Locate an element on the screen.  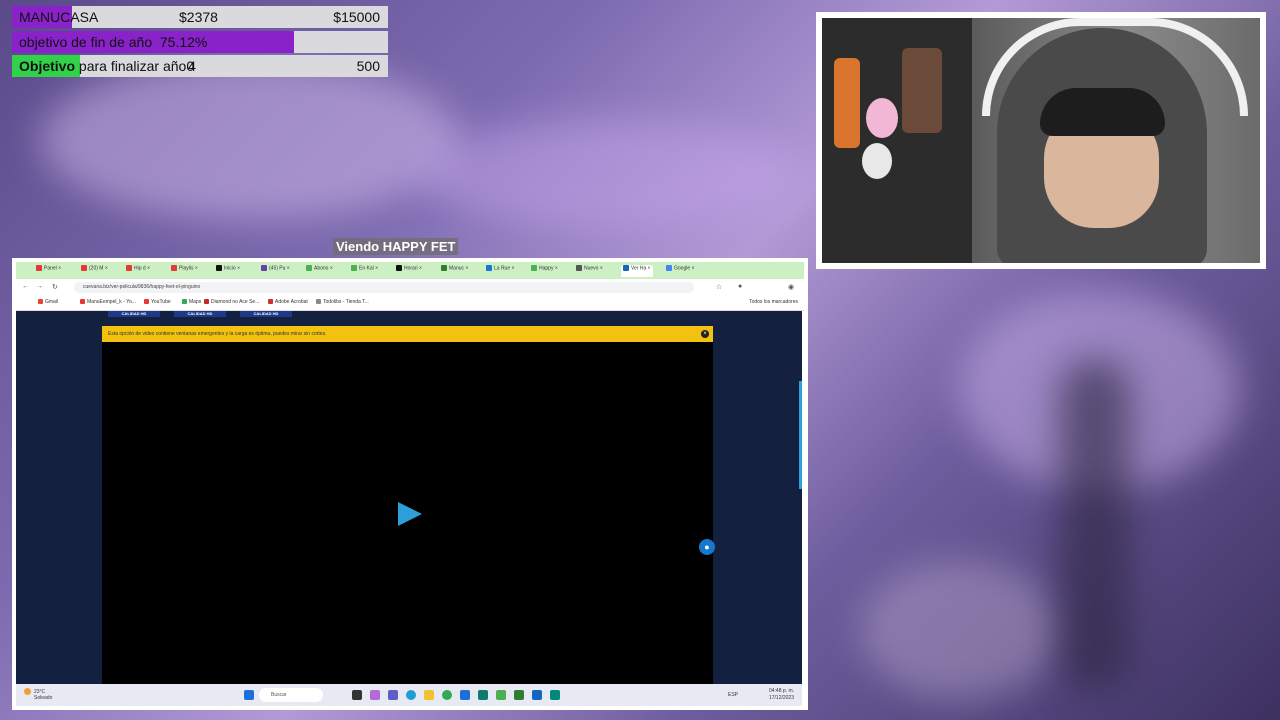
browser-tab: Inicio × is located at coordinates (228, 271).